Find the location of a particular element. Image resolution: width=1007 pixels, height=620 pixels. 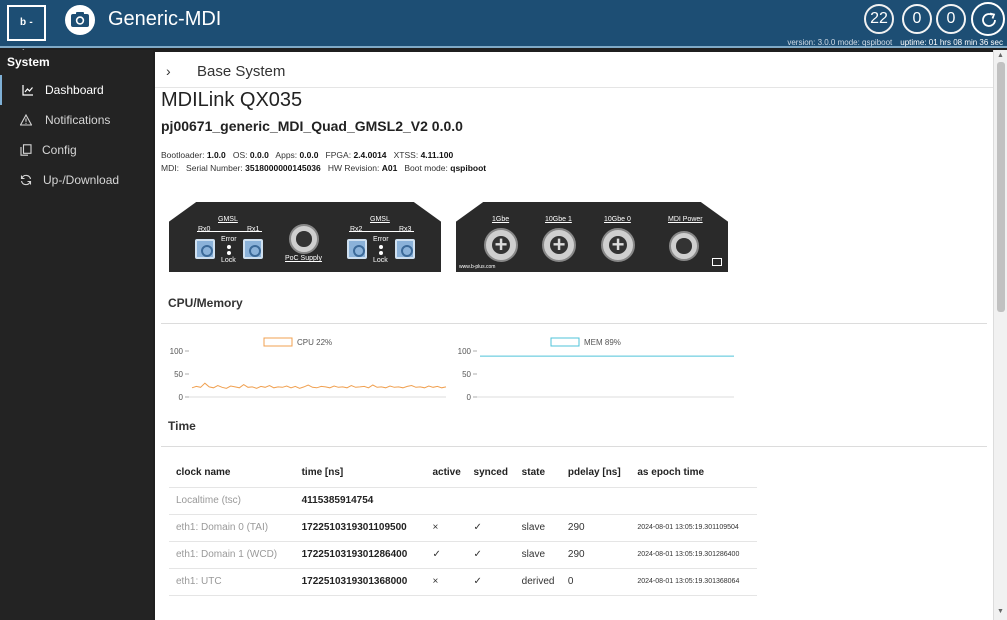

poc-connector is located at coordinates (304, 239).